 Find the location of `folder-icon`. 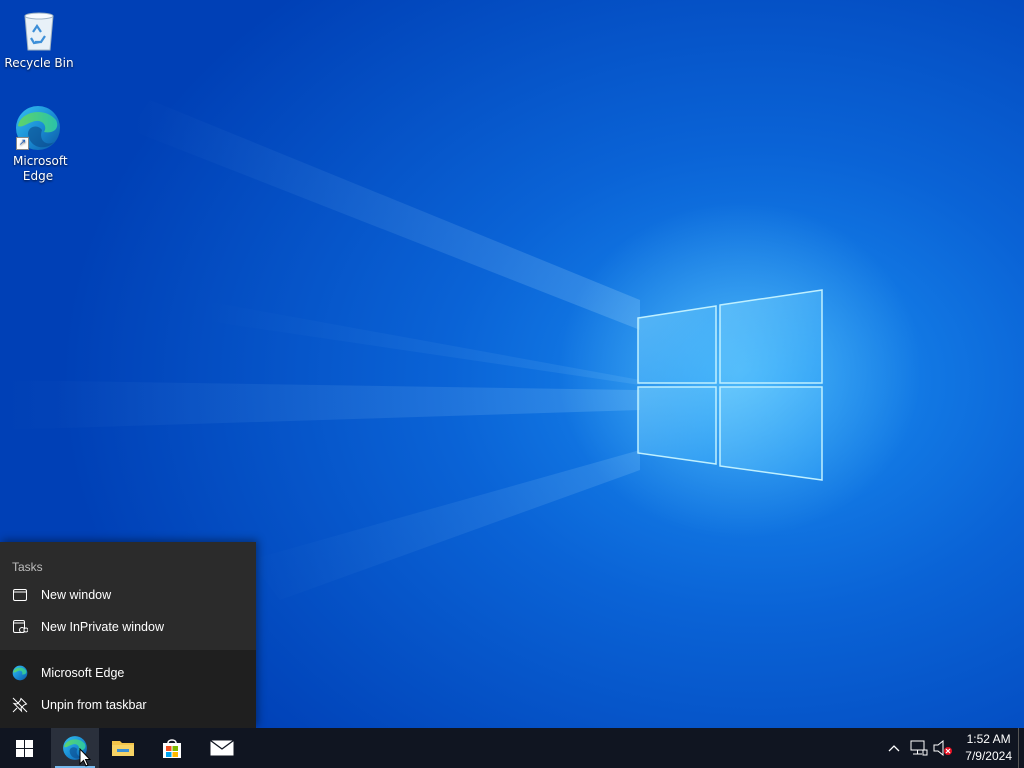

folder-icon is located at coordinates (123, 748).